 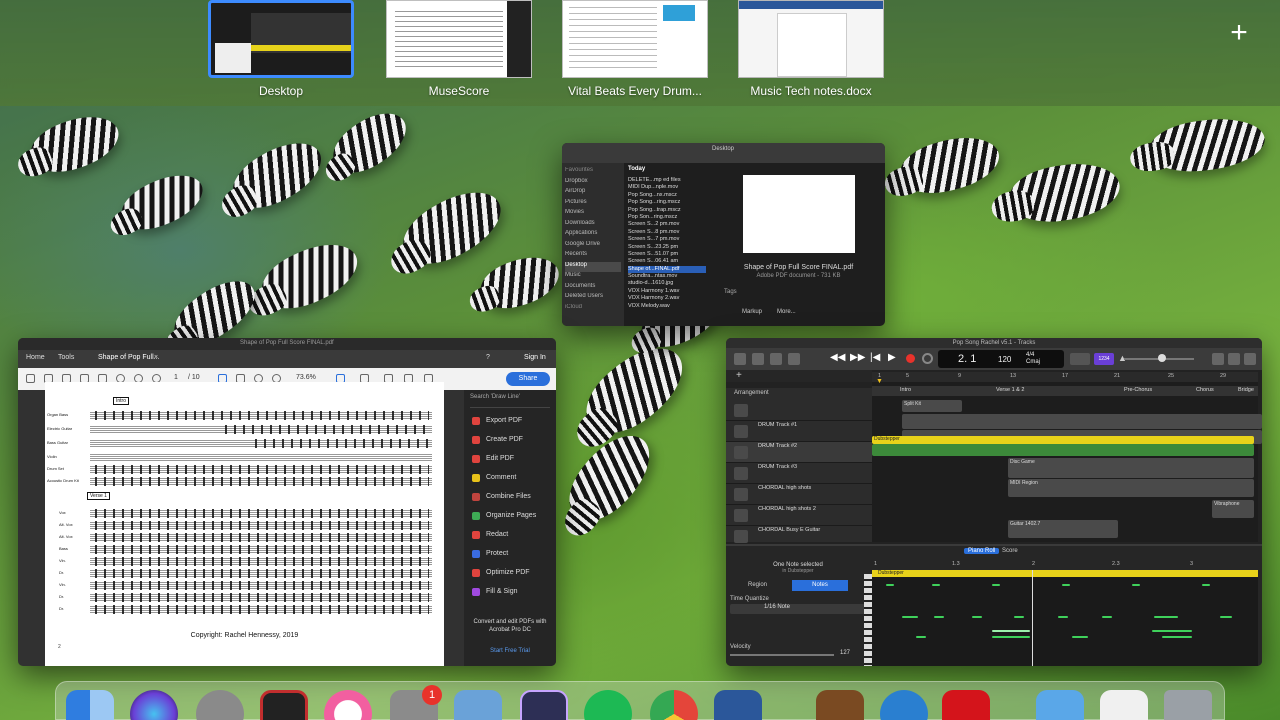 I want to click on loops-icon, so click(x=1234, y=359).